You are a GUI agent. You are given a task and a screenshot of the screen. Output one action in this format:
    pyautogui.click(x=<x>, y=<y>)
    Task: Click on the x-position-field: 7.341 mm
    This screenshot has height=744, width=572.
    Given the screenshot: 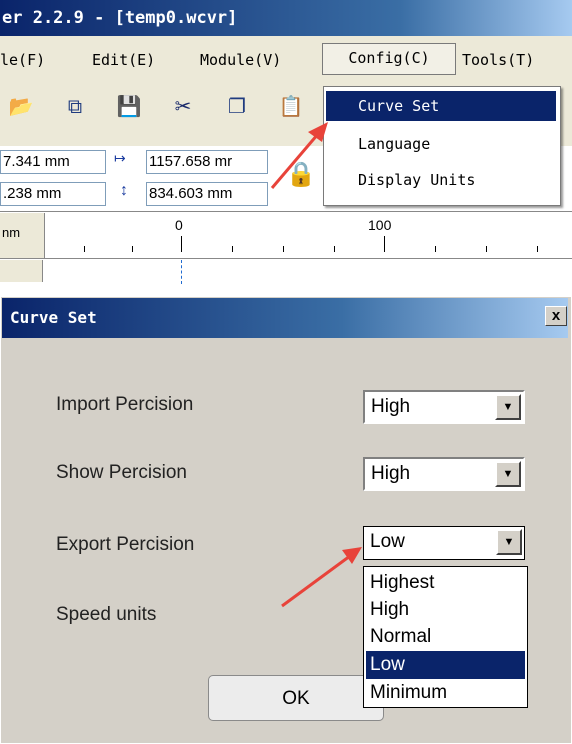 What is the action you would take?
    pyautogui.click(x=53, y=162)
    